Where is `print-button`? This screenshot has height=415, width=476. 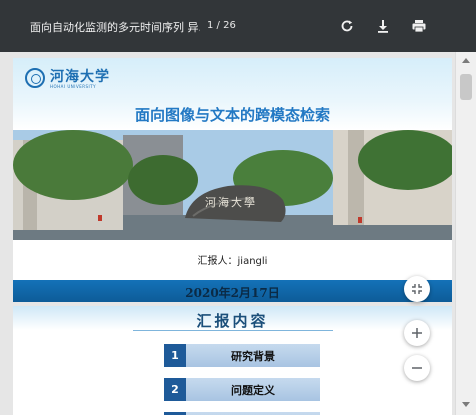
print-button is located at coordinates (419, 26).